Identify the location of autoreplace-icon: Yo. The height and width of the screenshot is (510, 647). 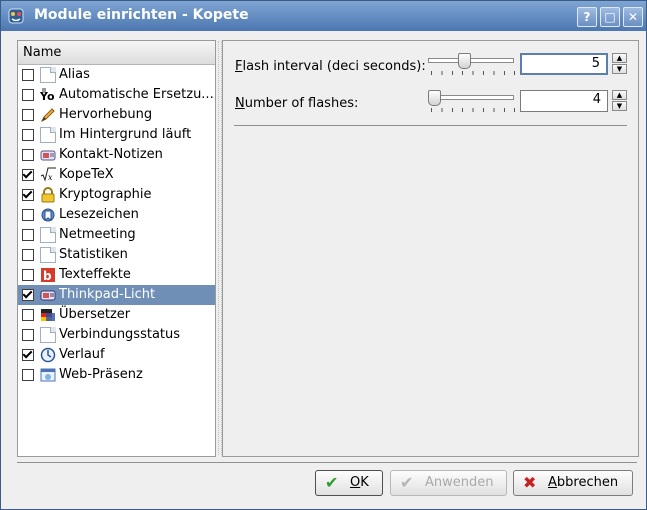
(47, 95).